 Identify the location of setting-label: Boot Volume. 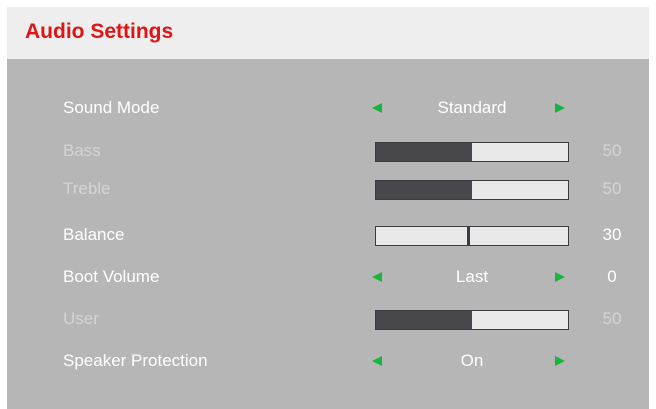
(111, 276).